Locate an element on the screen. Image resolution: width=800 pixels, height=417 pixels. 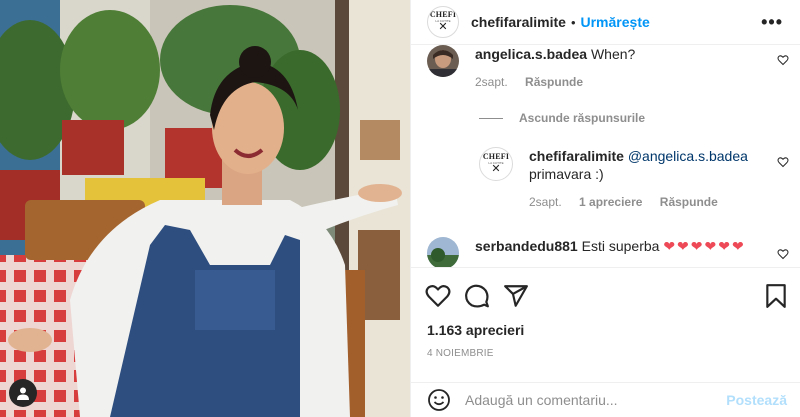
comment: serbandedu881 Esti superba ❤❤❤❤❤❤ is located at coordinates (609, 252).